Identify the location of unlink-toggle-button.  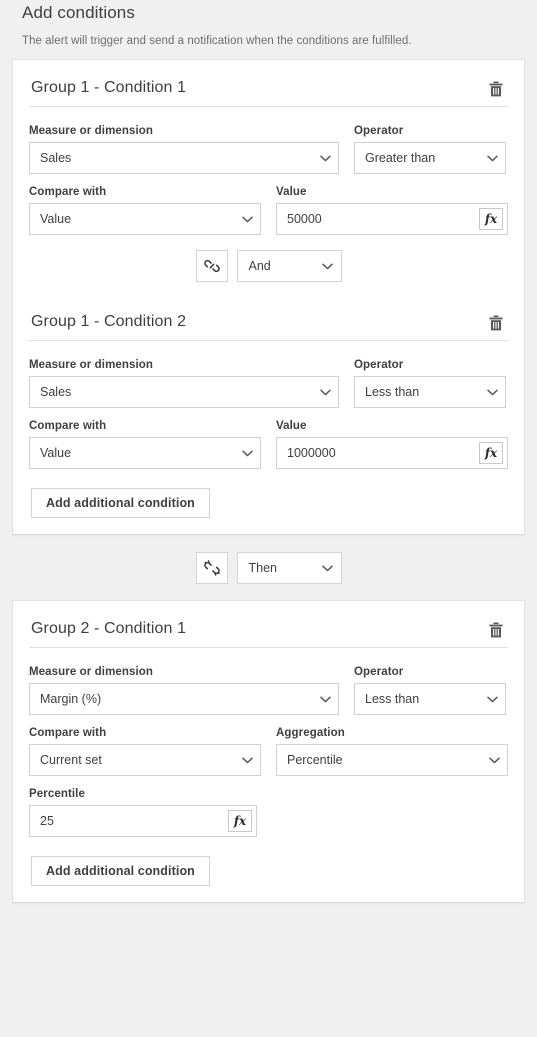
(211, 568).